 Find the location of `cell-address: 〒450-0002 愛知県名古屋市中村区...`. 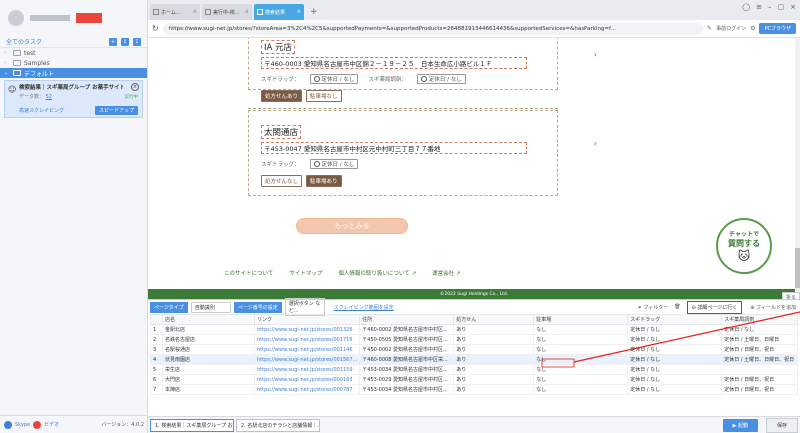

cell-address: 〒450-0002 愛知県名古屋市中村区... is located at coordinates (407, 349).